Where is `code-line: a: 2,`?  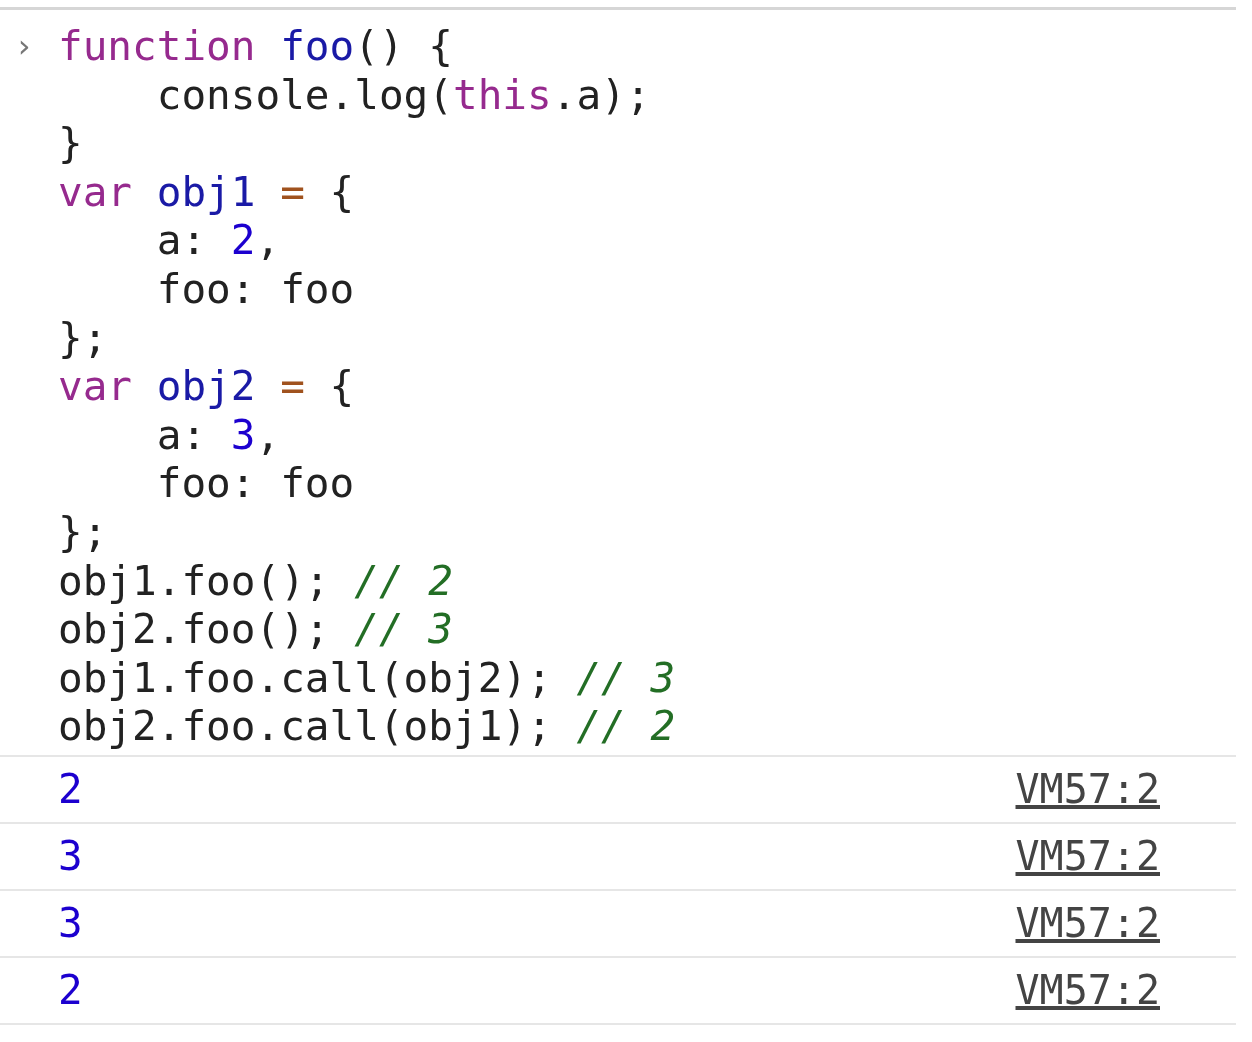
code-line: a: 2, is located at coordinates (218, 240).